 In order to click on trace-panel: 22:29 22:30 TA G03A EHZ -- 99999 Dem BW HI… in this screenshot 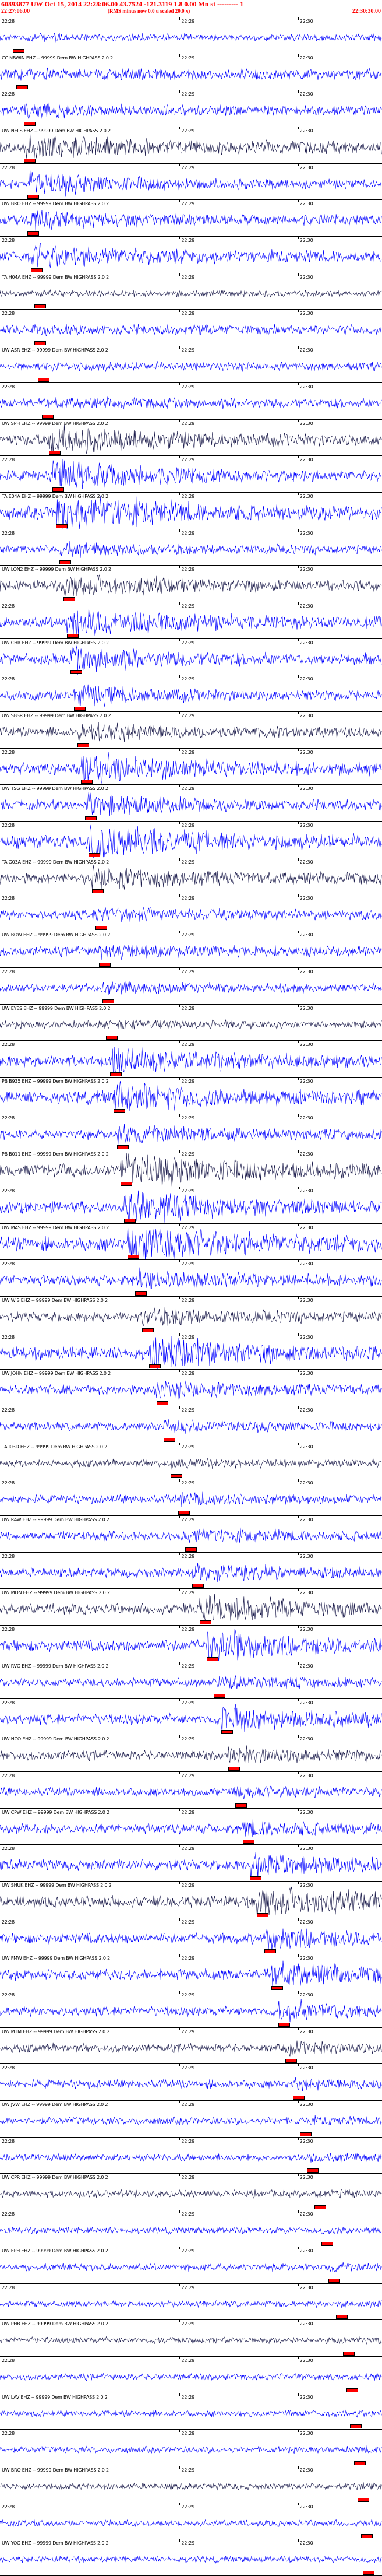, I will do `click(191, 876)`.